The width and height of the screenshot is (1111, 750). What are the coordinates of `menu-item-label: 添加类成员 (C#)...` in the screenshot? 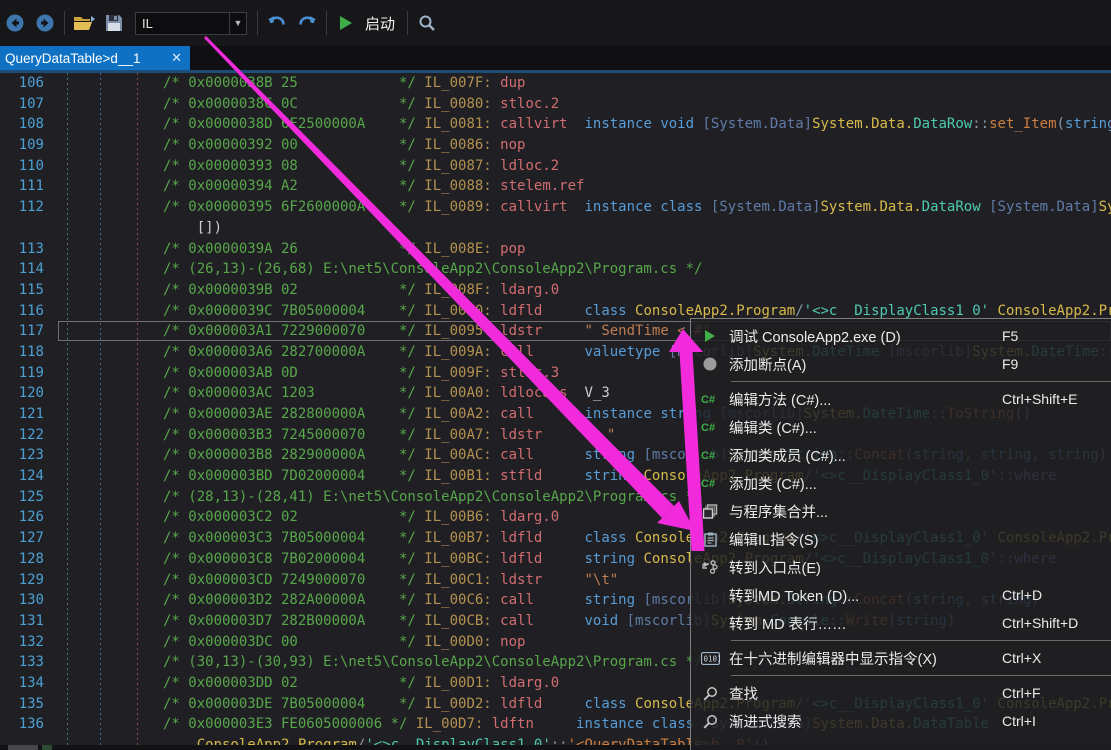 It's located at (787, 456).